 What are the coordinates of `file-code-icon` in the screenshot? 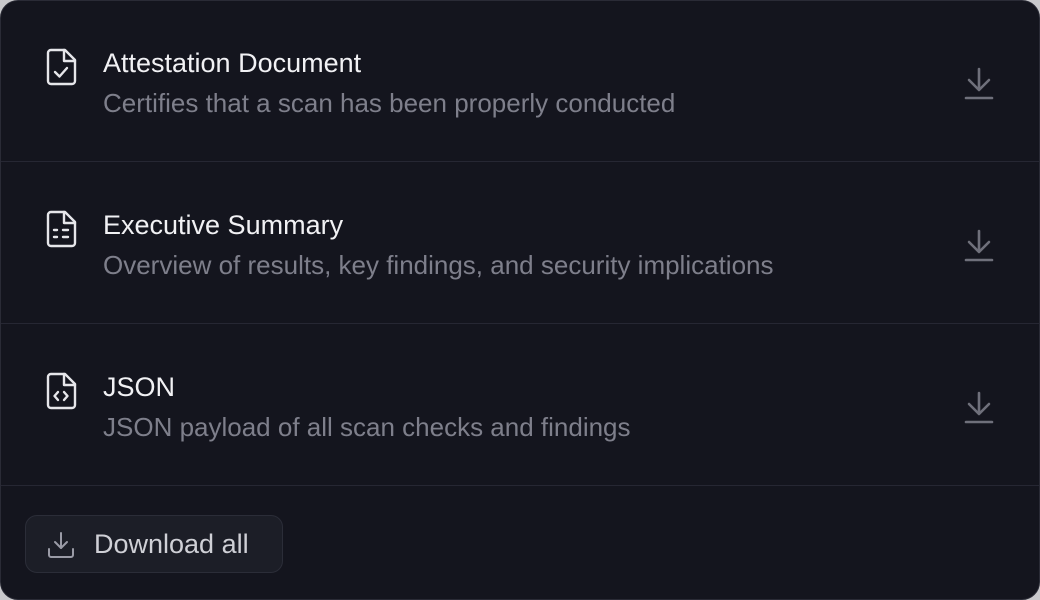 It's located at (61, 391).